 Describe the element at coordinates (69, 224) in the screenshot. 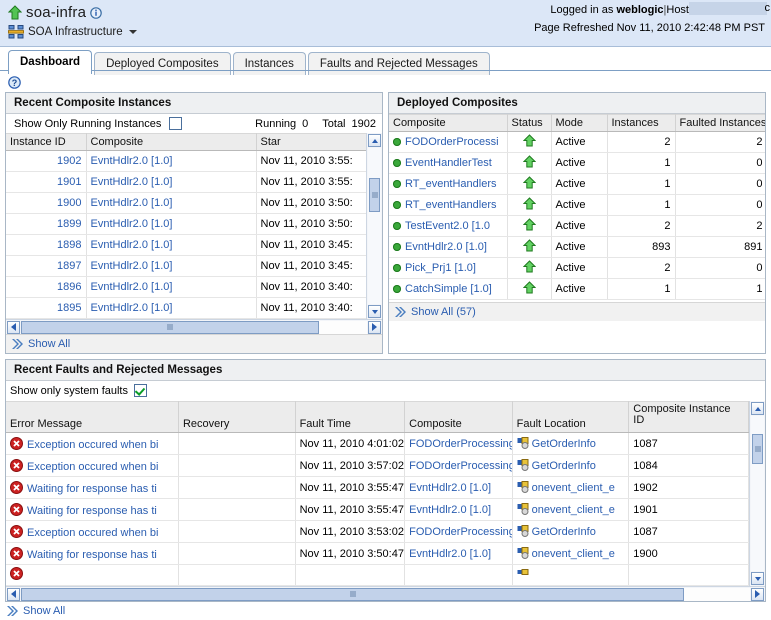

I see `instance-id-link: 1899` at that location.